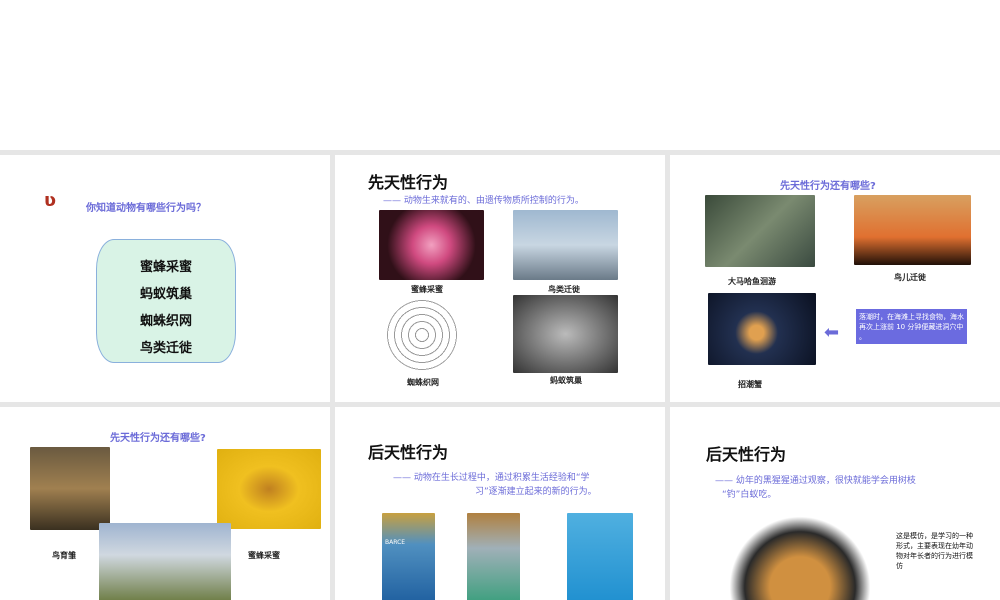 The height and width of the screenshot is (600, 1000). I want to click on slide-subtitle-line2: “钓”白蚁吃。, so click(749, 495).